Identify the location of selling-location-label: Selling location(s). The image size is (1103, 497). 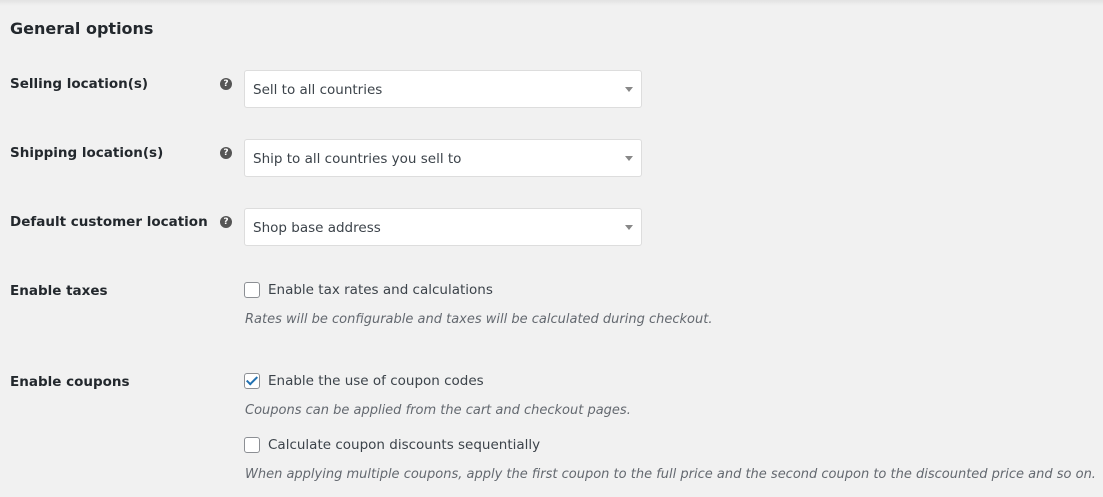
(79, 84).